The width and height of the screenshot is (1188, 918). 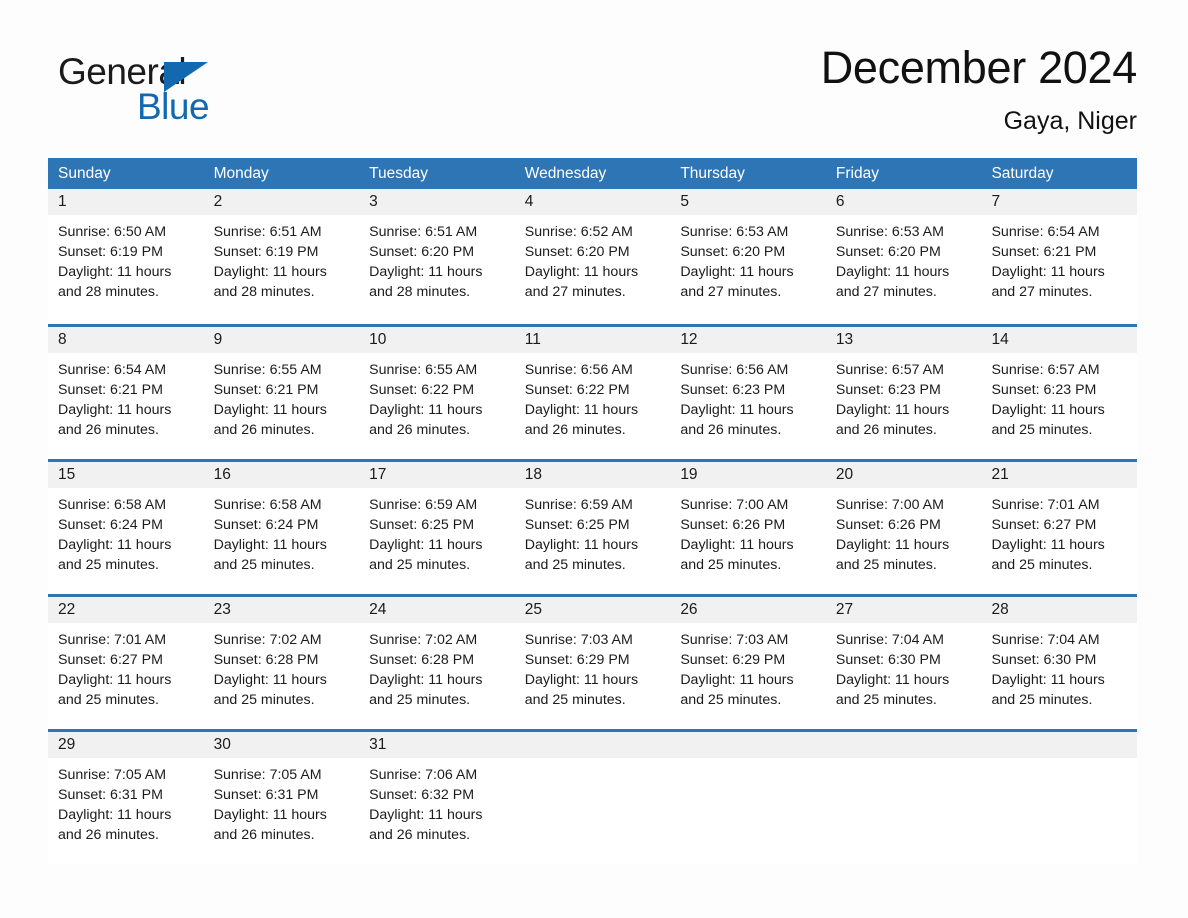 I want to click on sunrise-text: Sunrise: 6:55 AM, so click(x=267, y=370).